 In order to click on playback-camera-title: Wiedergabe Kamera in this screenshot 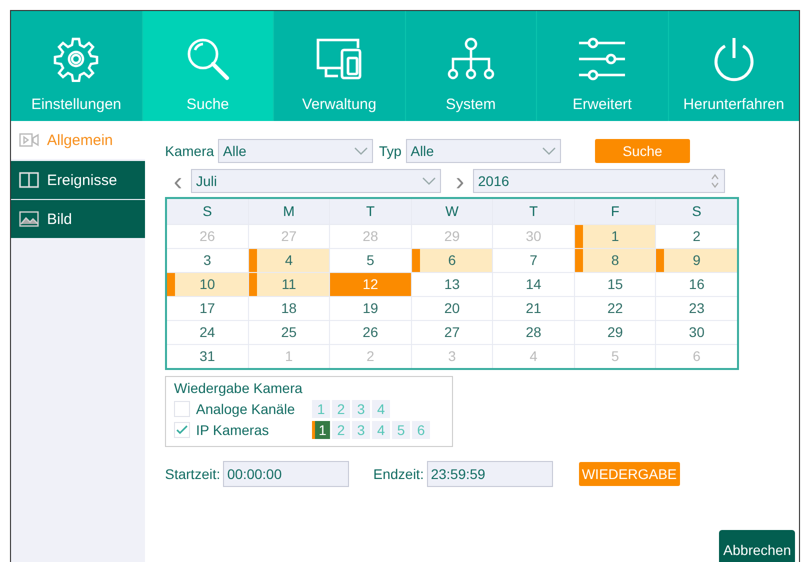, I will do `click(239, 388)`.